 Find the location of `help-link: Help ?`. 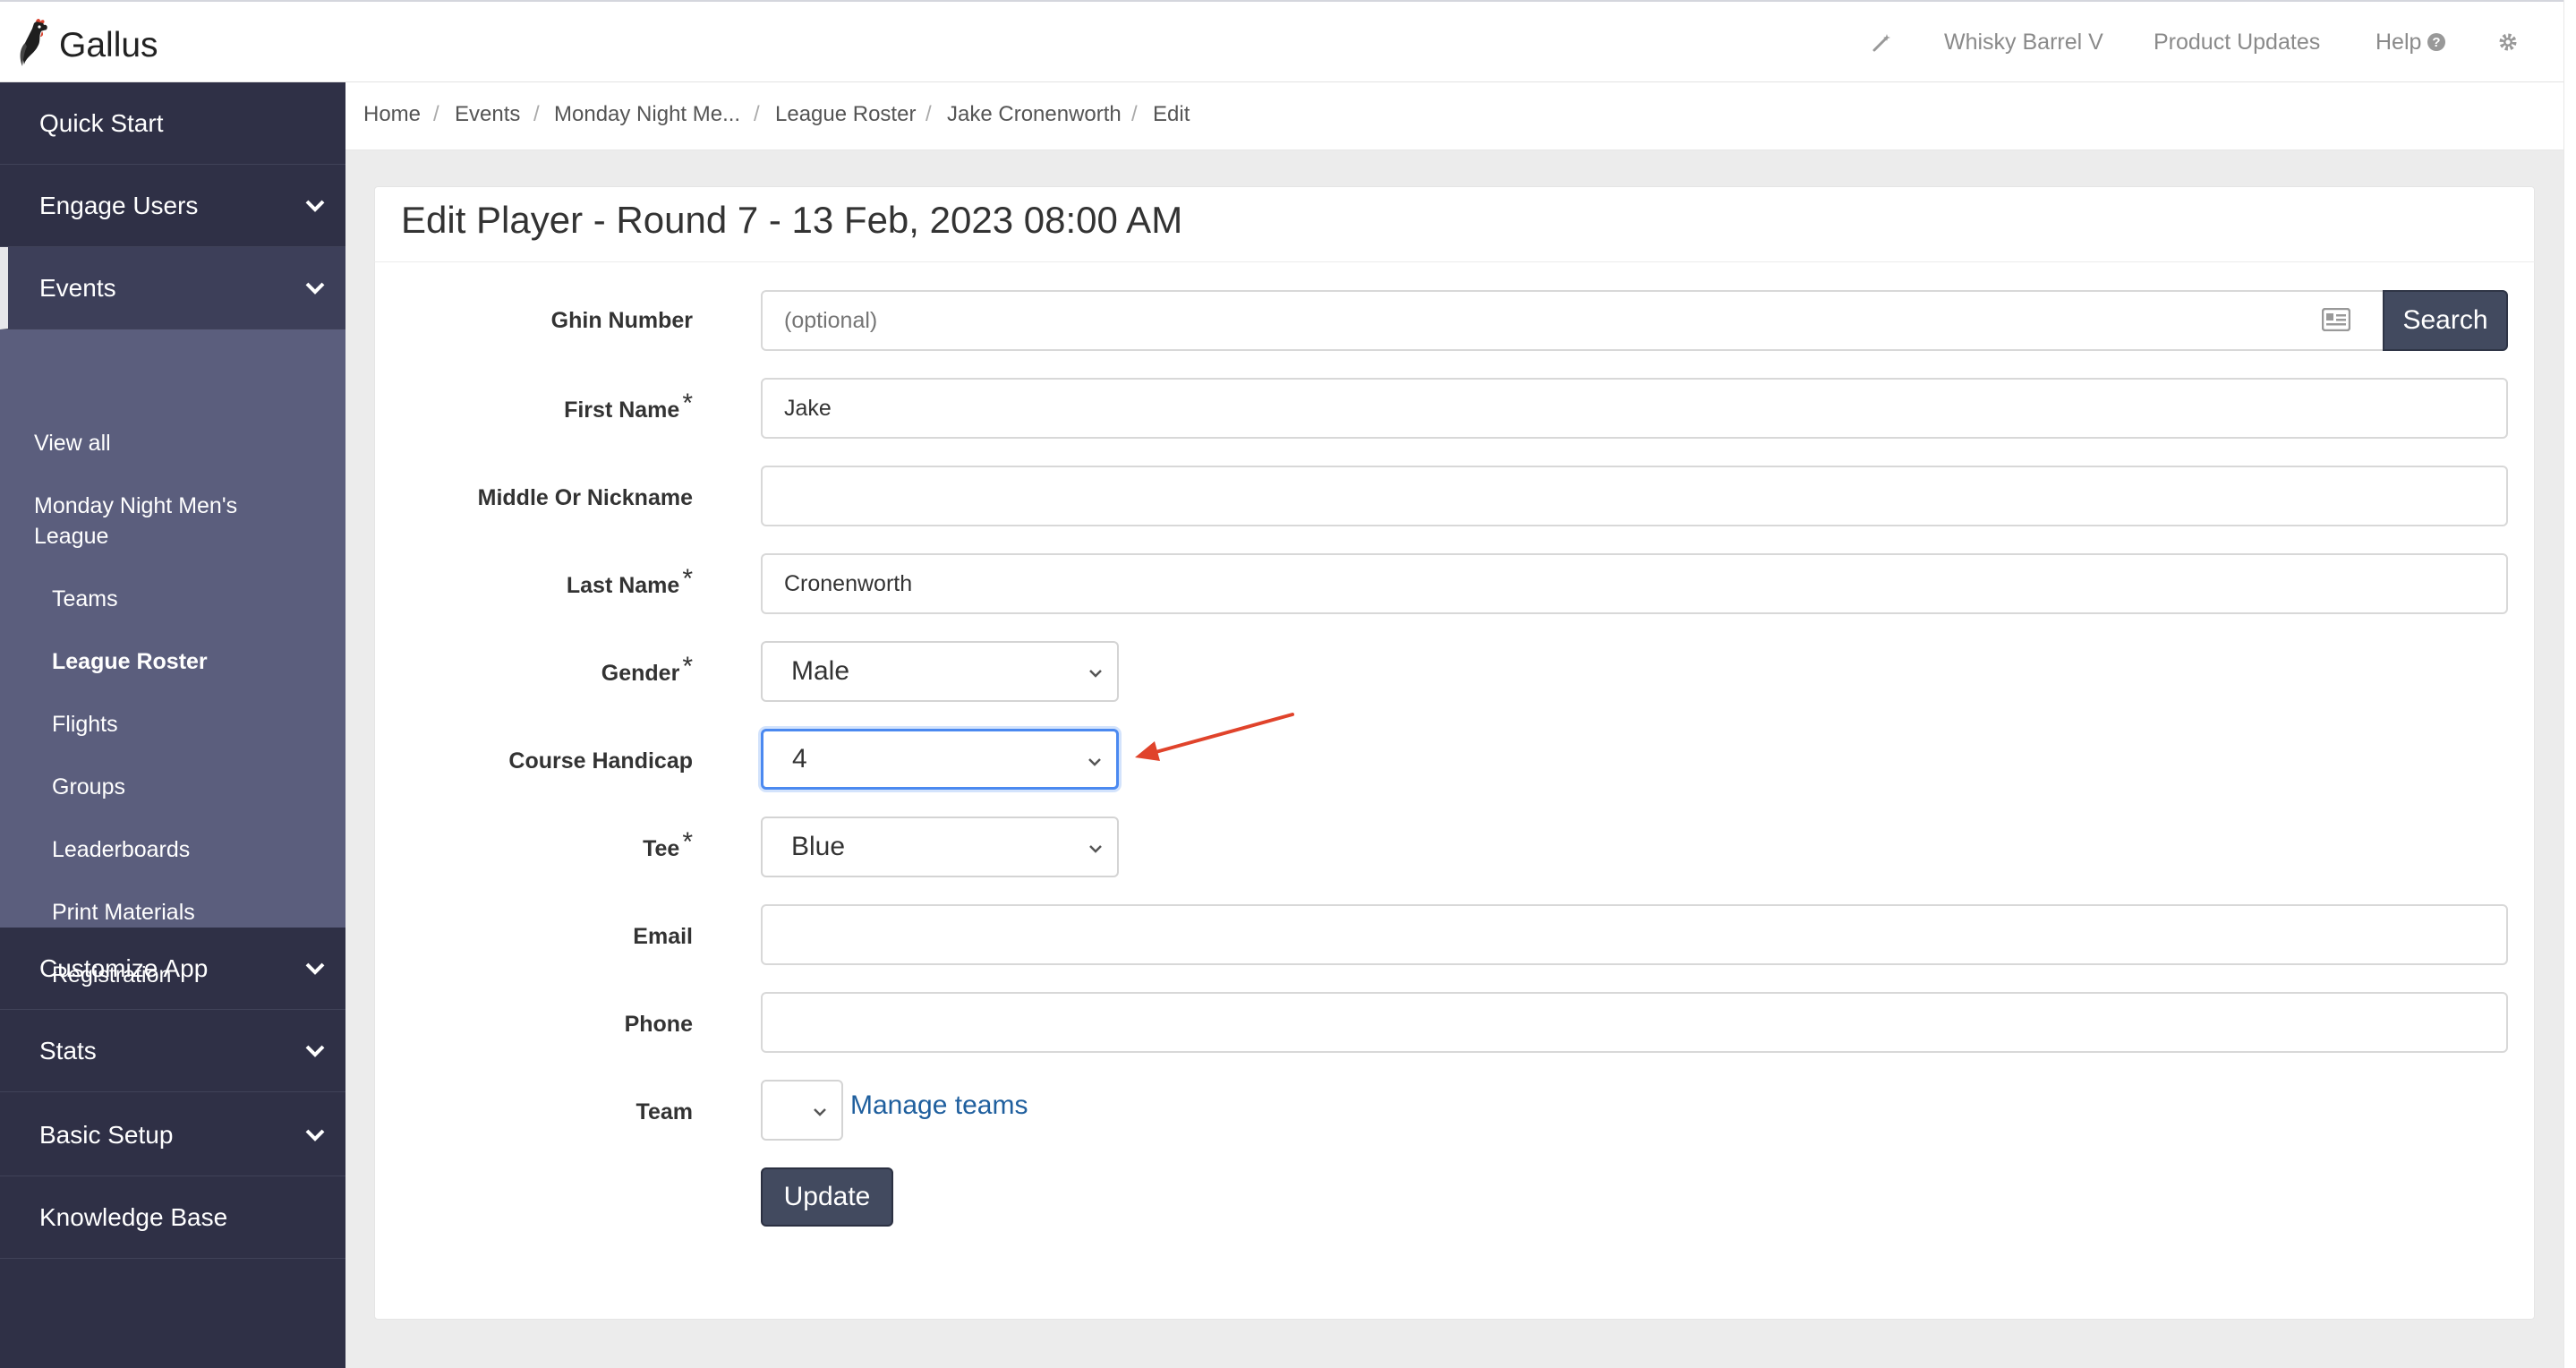

help-link: Help ? is located at coordinates (2411, 42).